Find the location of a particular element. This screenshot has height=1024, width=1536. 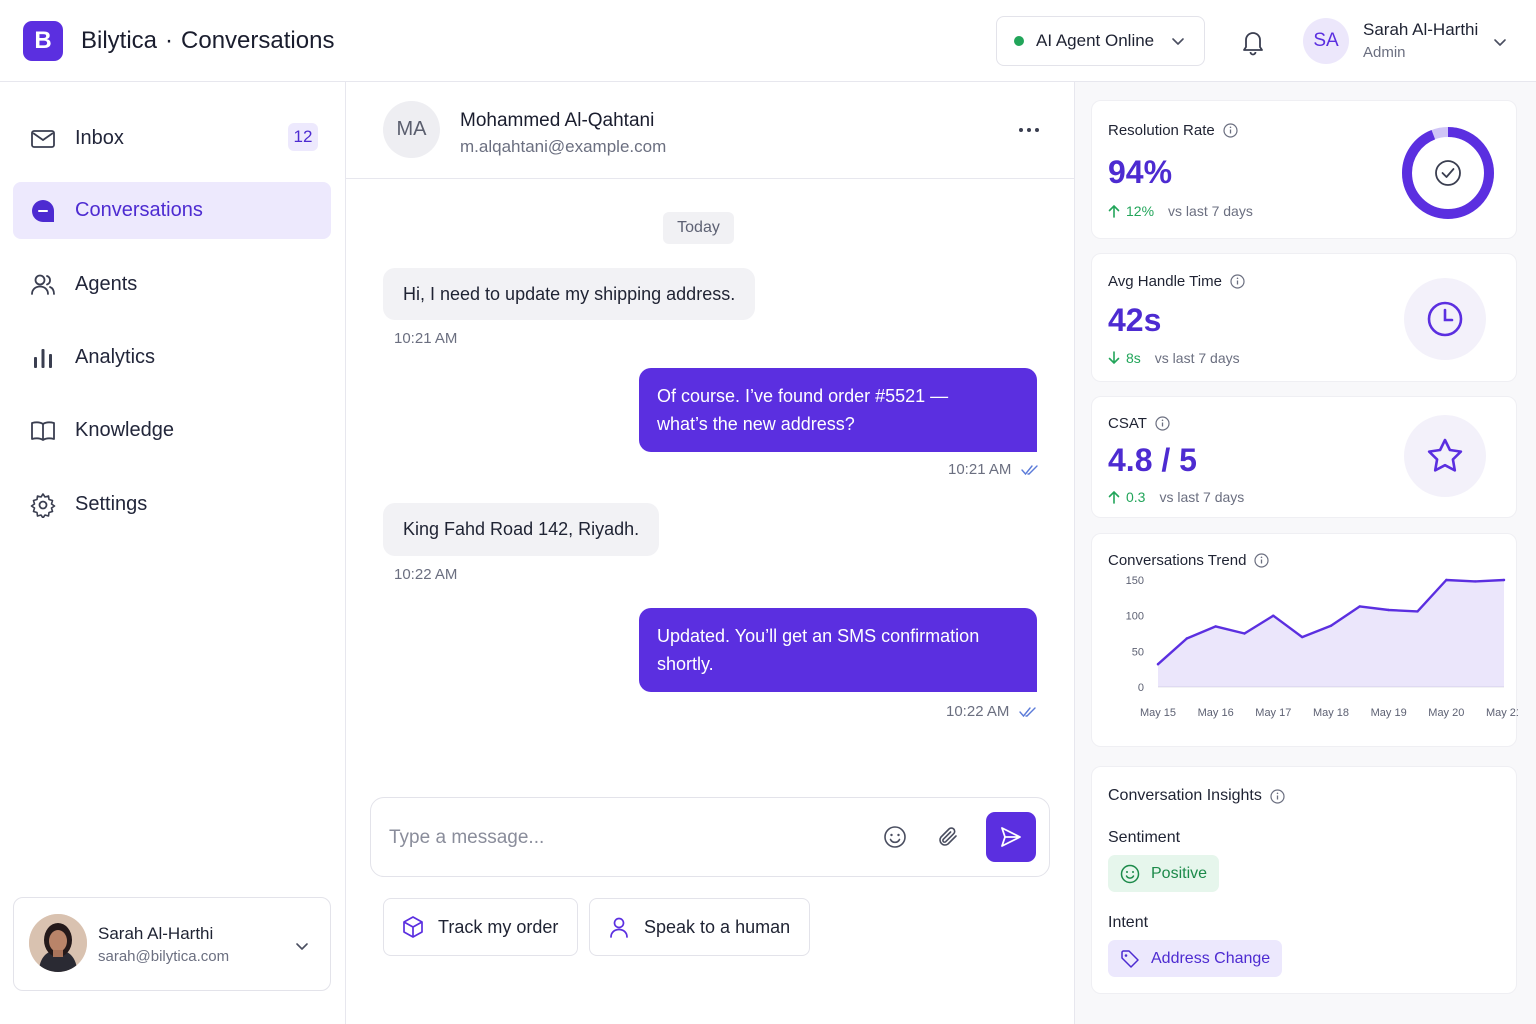

star-badge is located at coordinates (1445, 456).